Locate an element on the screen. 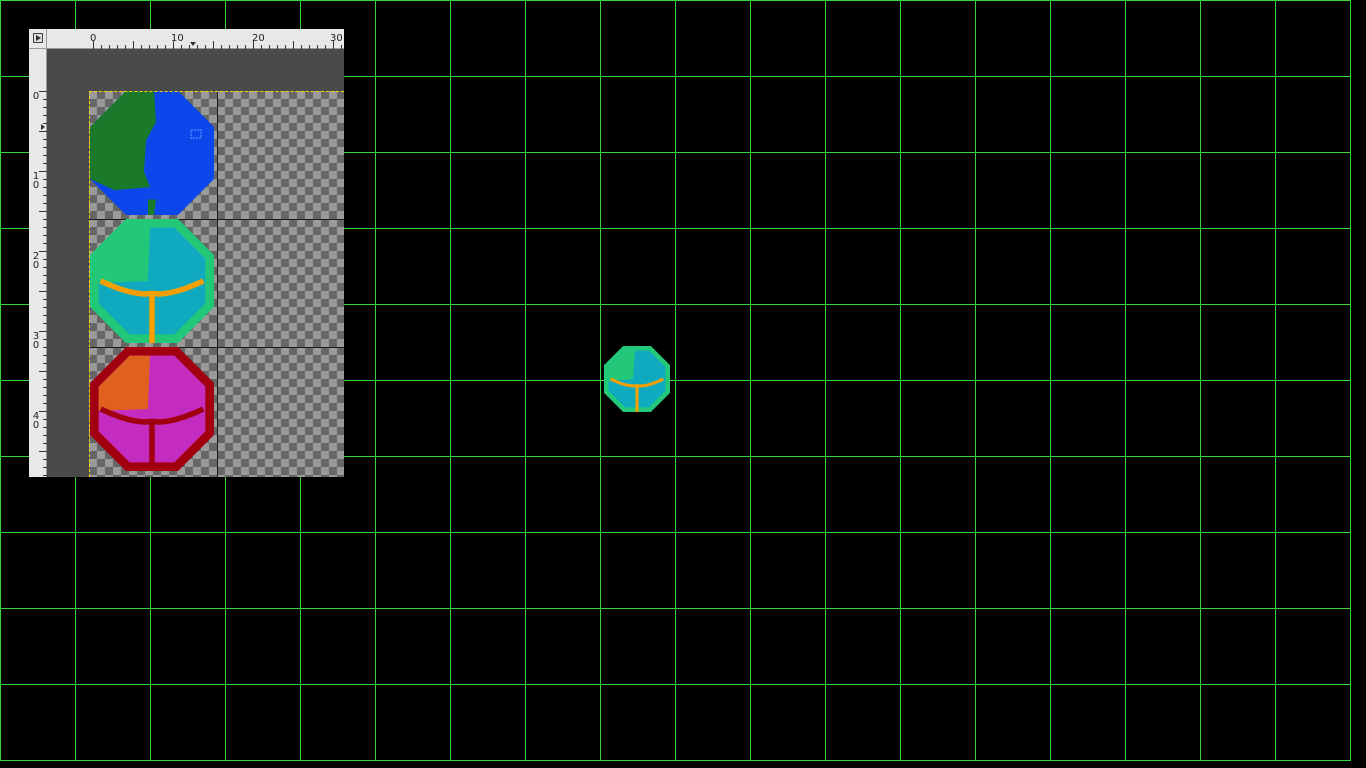 The image size is (1366, 768). v-ruler-label-40: 40 is located at coordinates (36, 421).